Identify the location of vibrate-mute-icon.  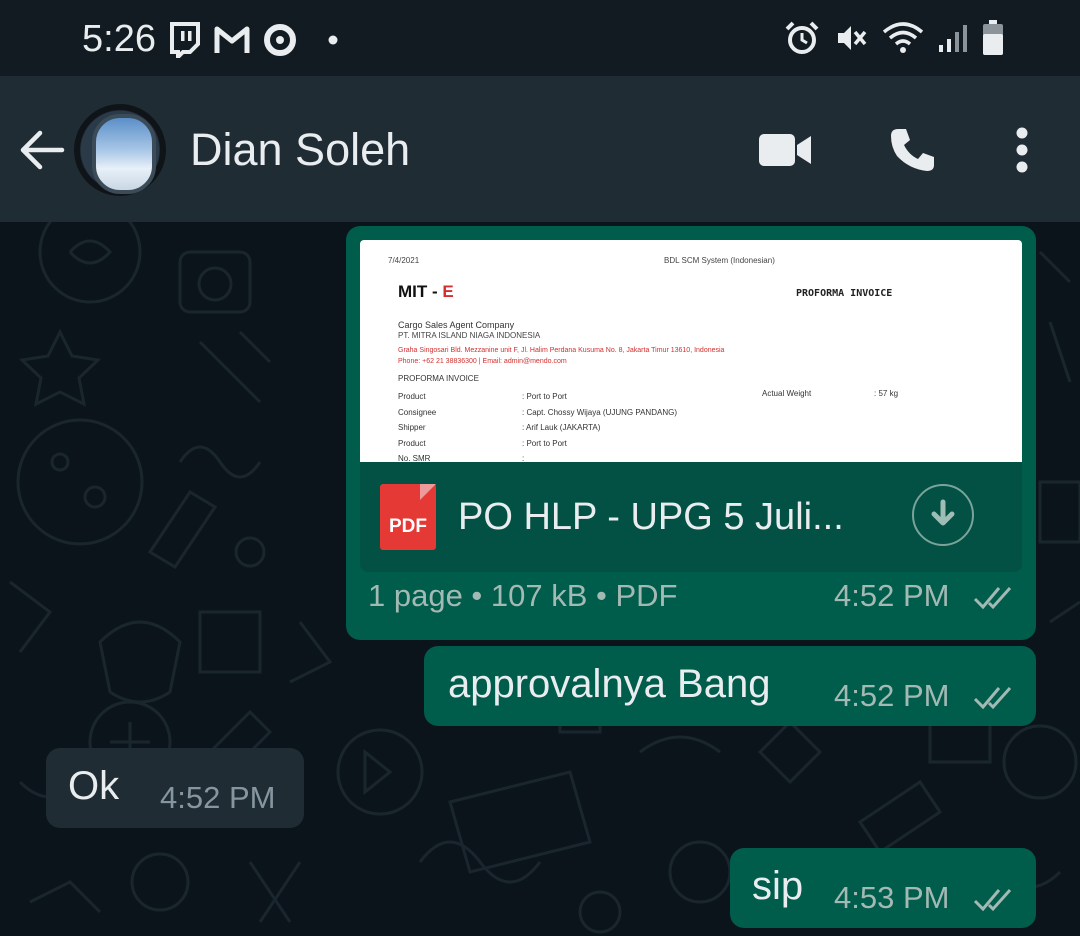
(851, 38).